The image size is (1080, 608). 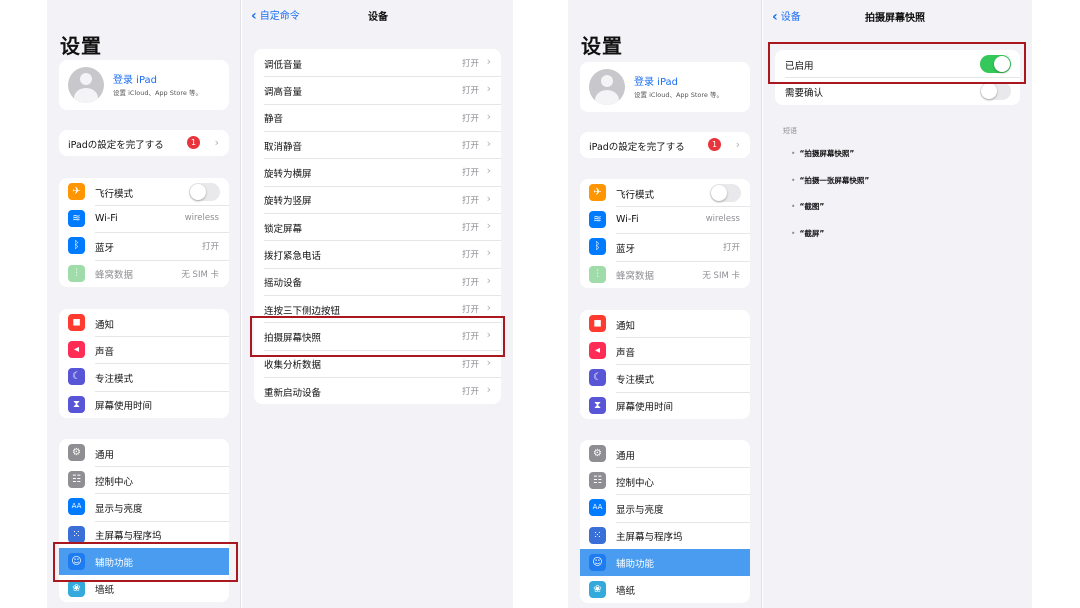 What do you see at coordinates (283, 284) in the screenshot?
I see `command-label: 摇动设备` at bounding box center [283, 284].